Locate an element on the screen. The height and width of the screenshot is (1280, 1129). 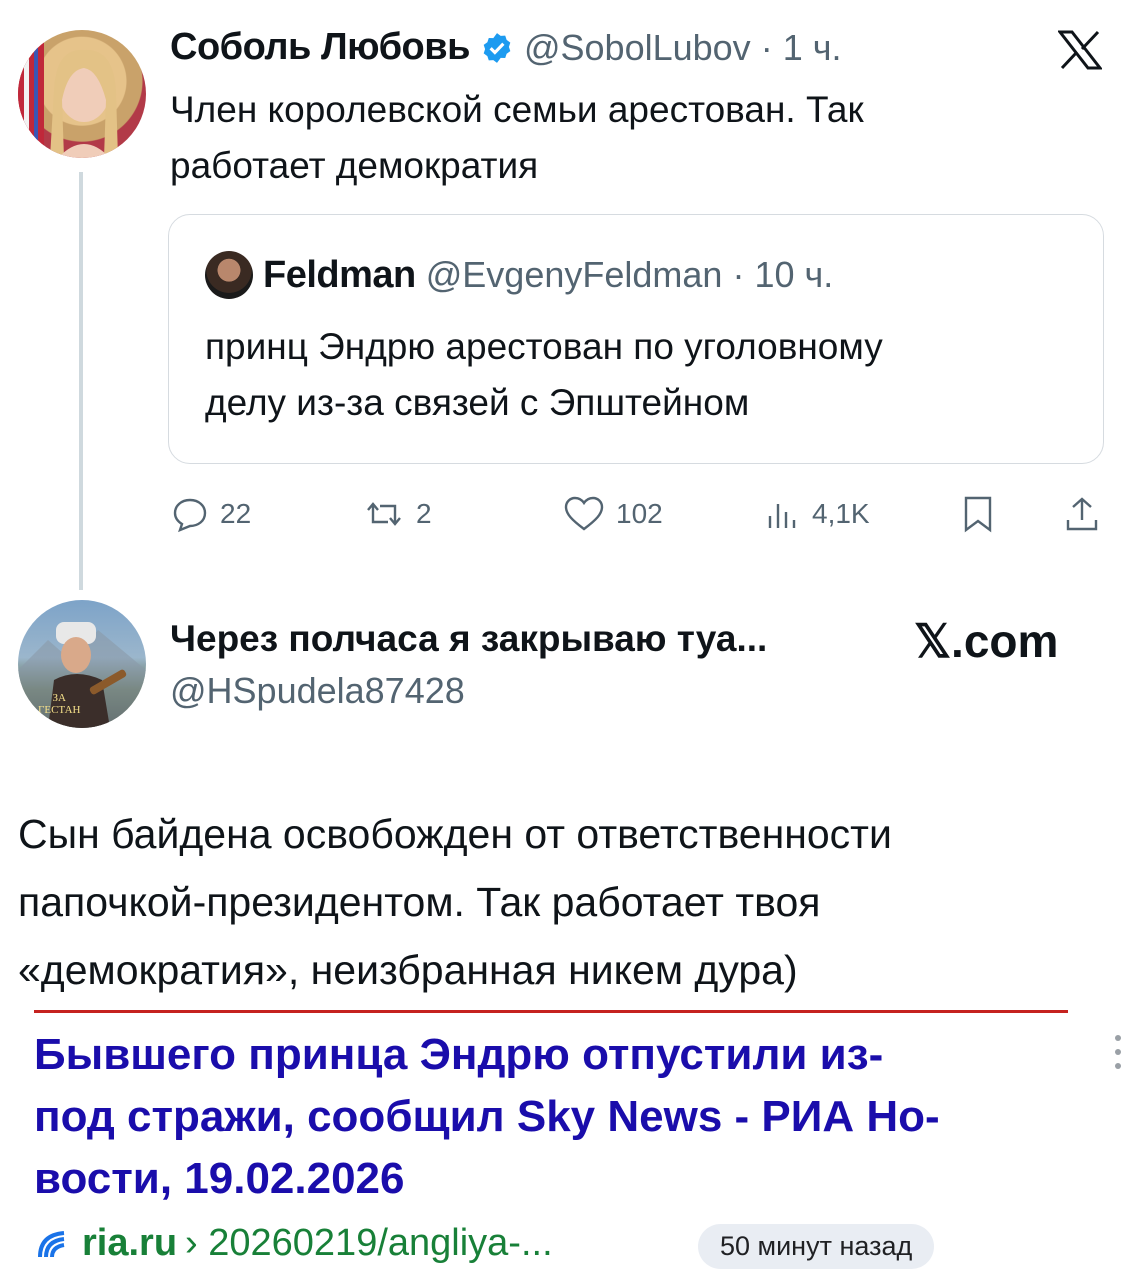
result-site: ria.ru is located at coordinates (129, 1243).